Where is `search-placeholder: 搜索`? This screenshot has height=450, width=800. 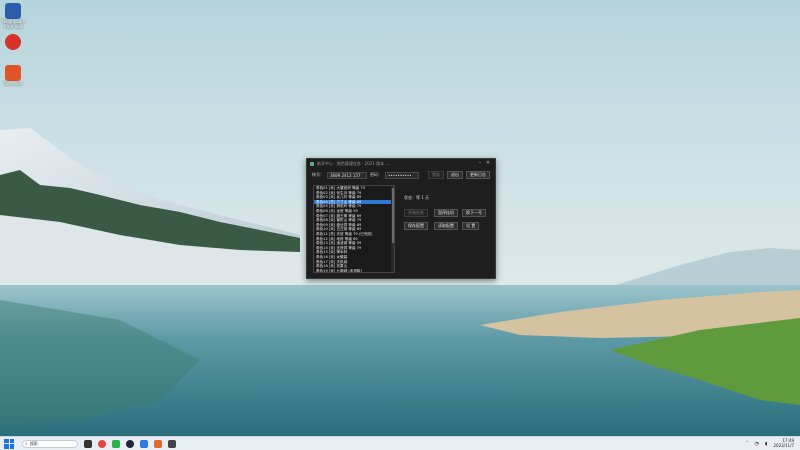
search-placeholder: 搜索 is located at coordinates (33, 443).